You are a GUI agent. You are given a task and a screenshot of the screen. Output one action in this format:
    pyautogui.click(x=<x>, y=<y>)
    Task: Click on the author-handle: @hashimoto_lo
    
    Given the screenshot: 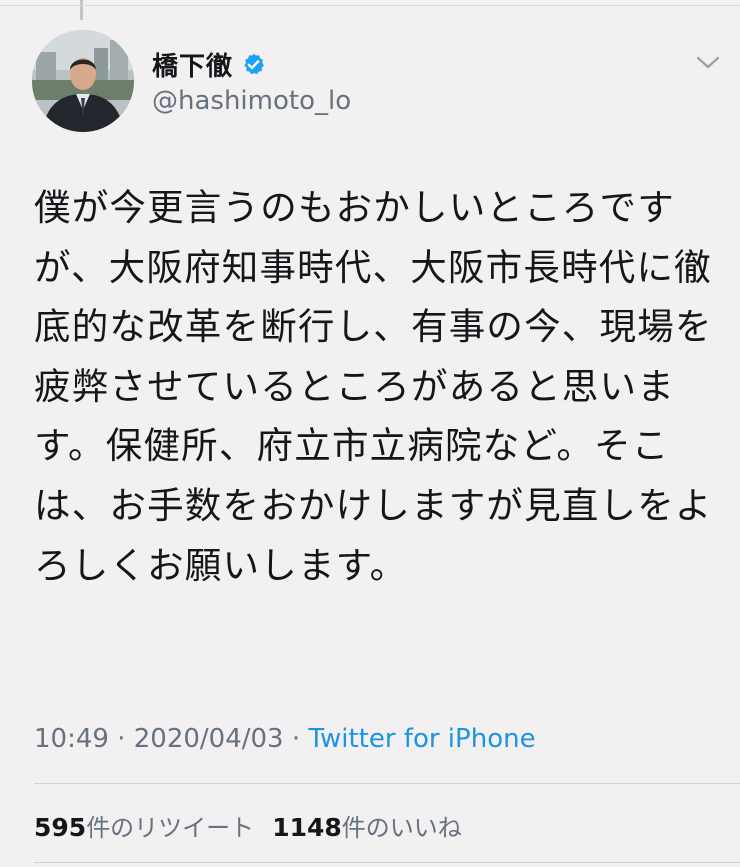 What is the action you would take?
    pyautogui.click(x=251, y=101)
    